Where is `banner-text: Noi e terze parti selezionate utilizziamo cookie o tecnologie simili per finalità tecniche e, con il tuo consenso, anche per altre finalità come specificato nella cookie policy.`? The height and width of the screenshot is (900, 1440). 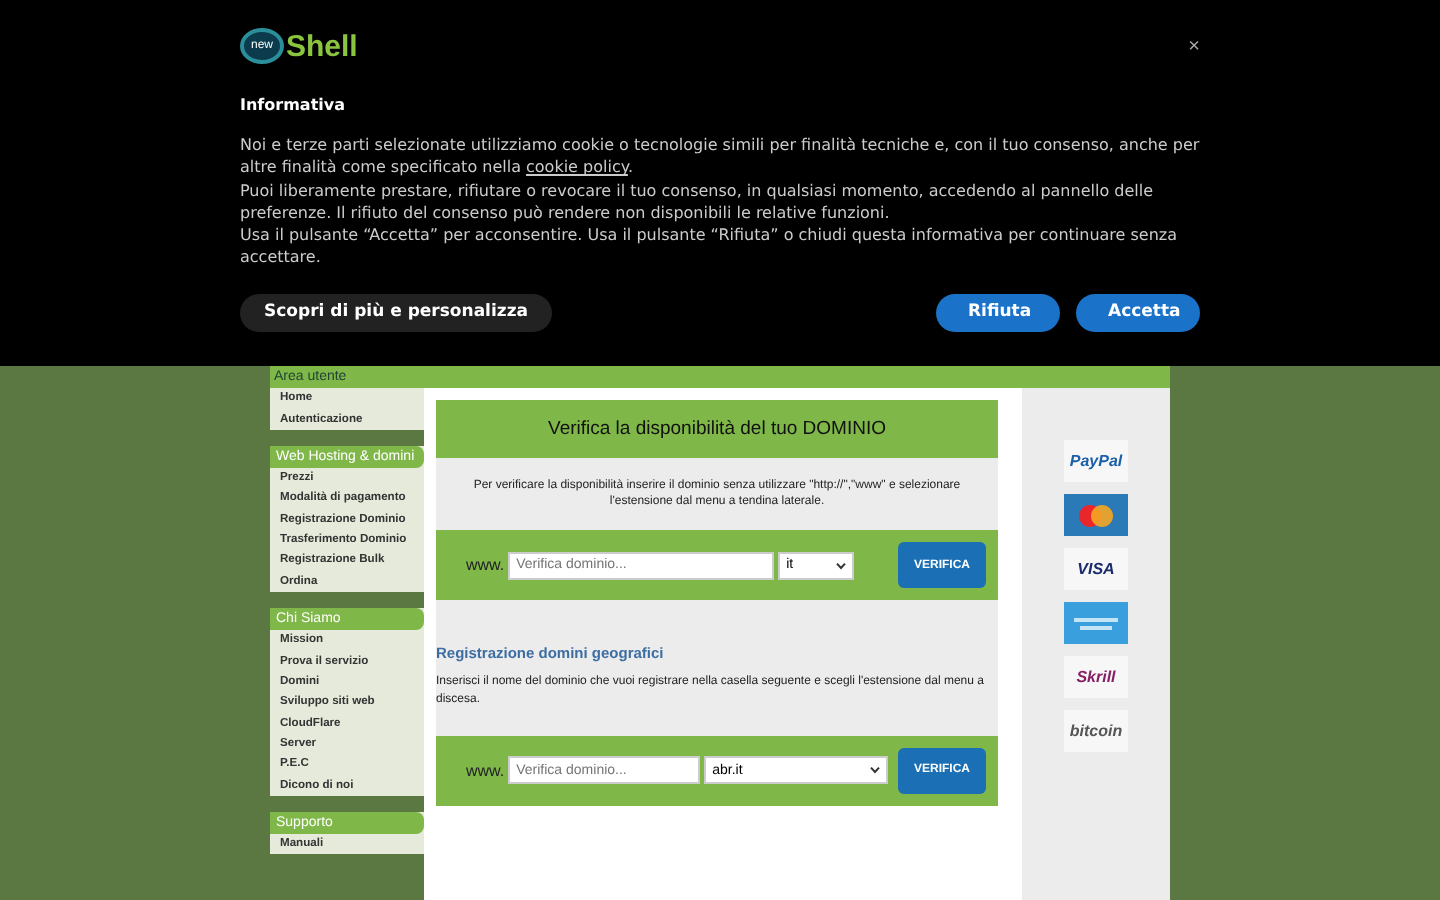
banner-text: Noi e terze parti selezionate utilizziamo cookie o tecnologie simili per finalità tecniche e, con il tuo consenso, anche per altre finalità come specificato nella cookie policy. is located at coordinates (720, 157).